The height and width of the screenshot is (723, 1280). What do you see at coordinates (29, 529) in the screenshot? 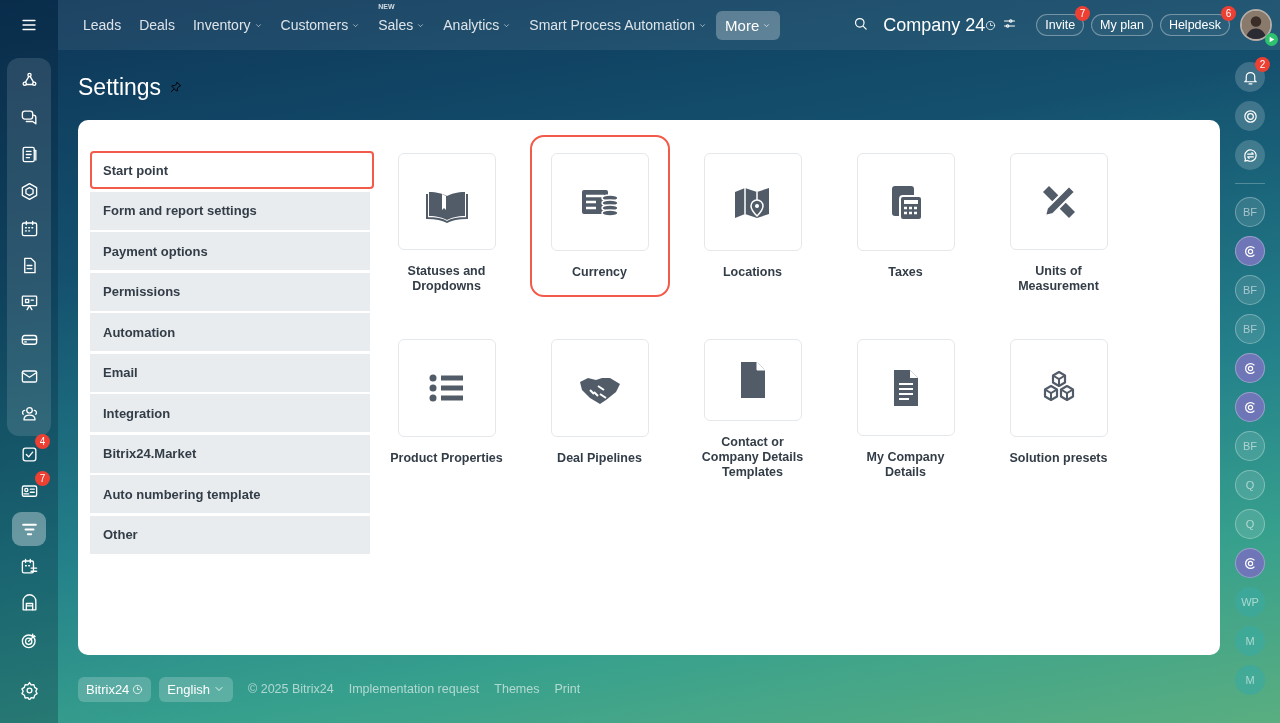
I see `sidebar-button` at bounding box center [29, 529].